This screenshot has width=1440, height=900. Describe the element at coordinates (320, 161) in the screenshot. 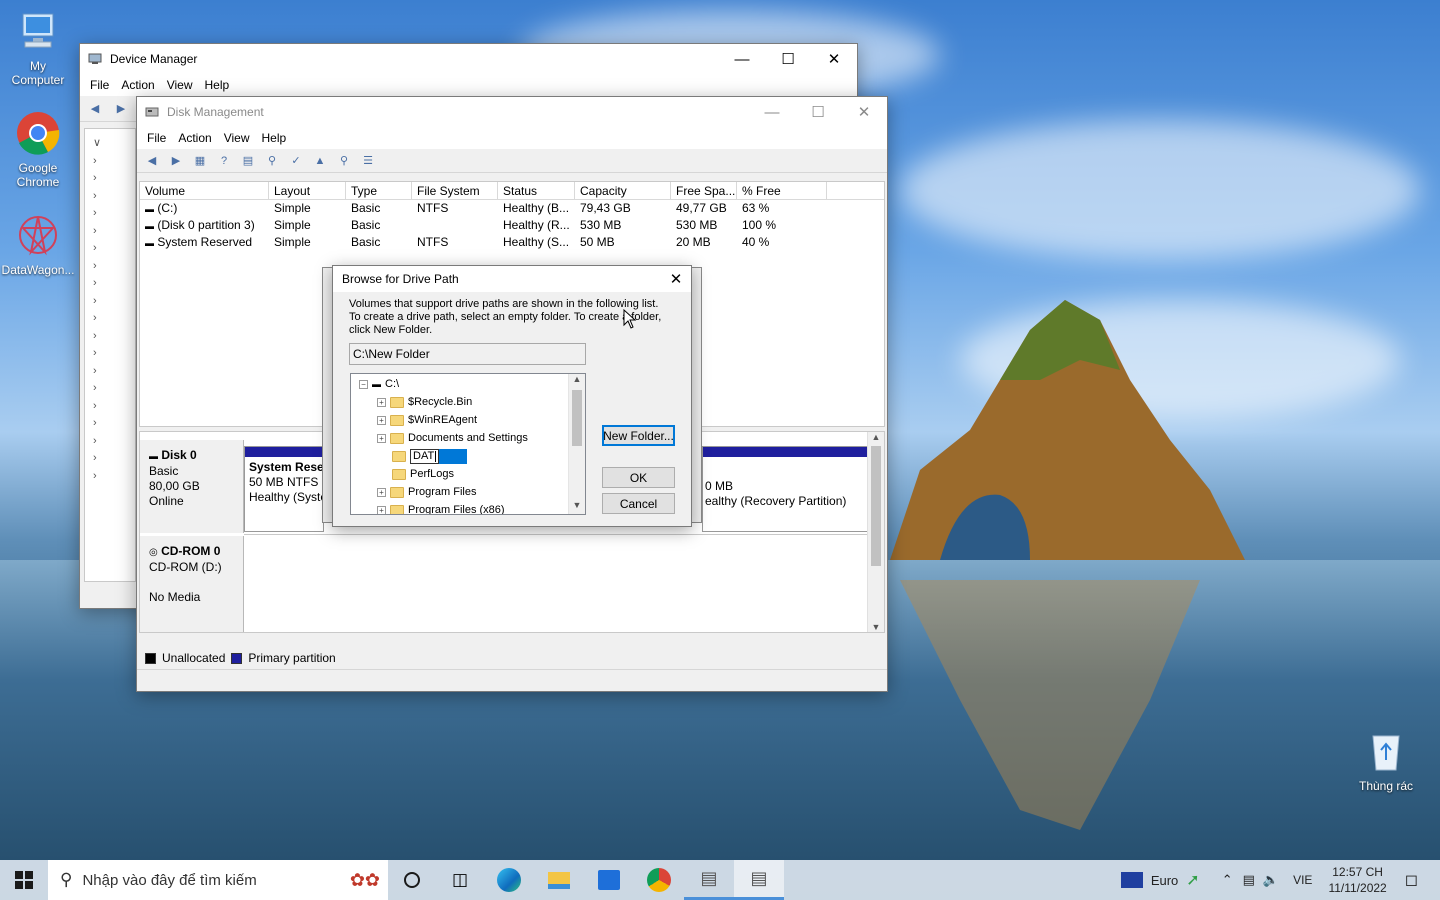

I see `folder-up-icon: ▲` at that location.